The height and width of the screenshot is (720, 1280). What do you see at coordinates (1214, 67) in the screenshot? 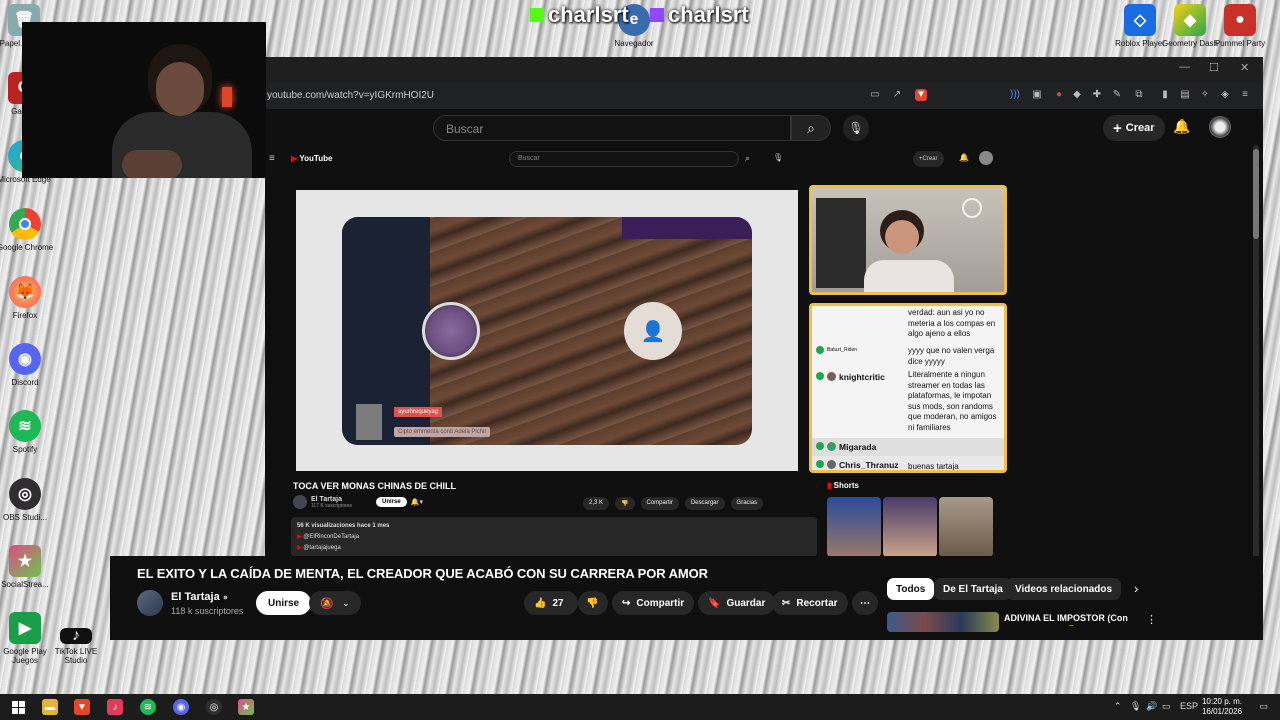
I see `maximize-icon: ☐` at bounding box center [1214, 67].